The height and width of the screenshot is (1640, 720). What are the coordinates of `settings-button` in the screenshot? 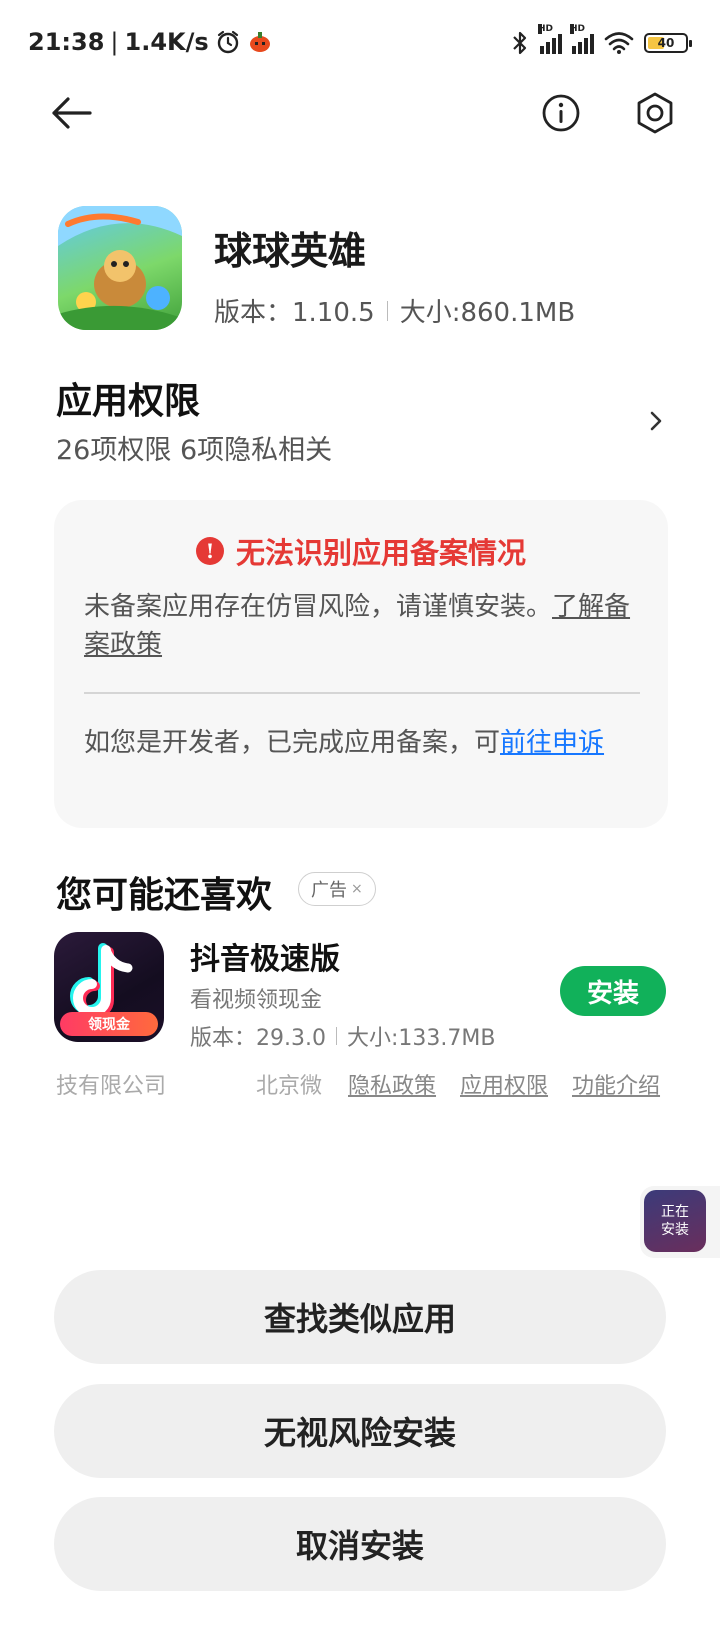 It's located at (655, 113).